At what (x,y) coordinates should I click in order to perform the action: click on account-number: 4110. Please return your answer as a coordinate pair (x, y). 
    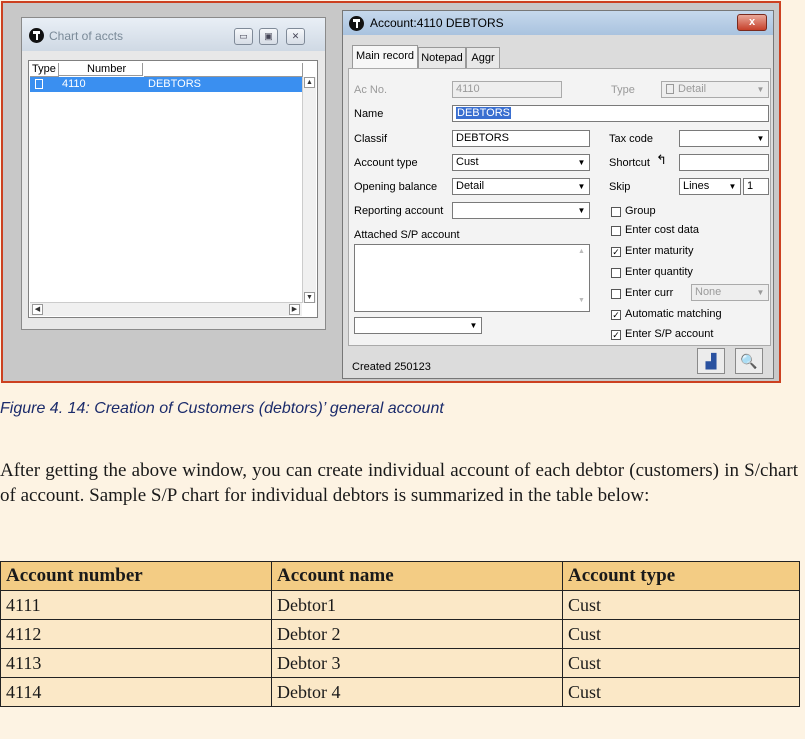
    Looking at the image, I should click on (74, 84).